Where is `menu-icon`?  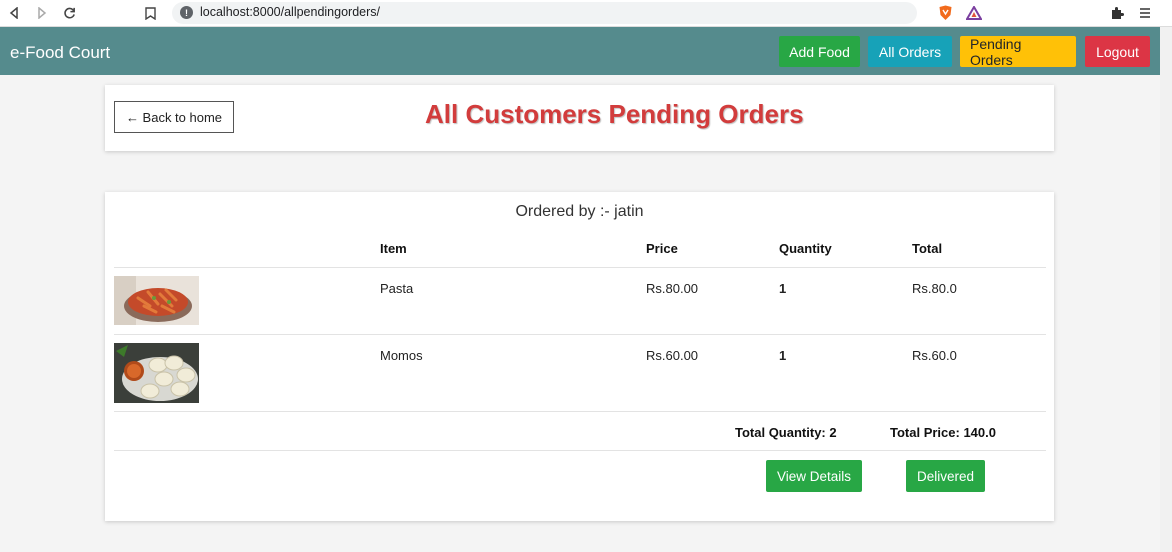
menu-icon is located at coordinates (1145, 13).